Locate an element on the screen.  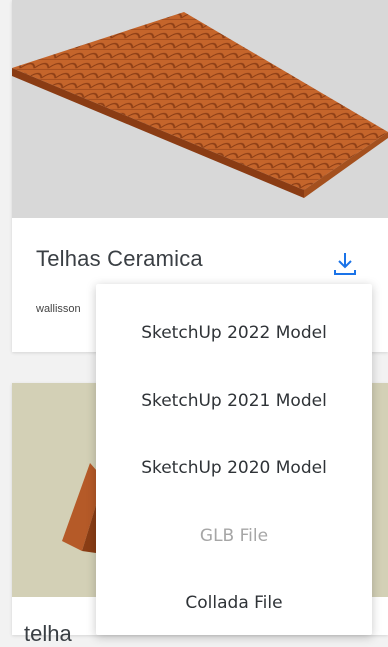
menu-item-sketchup-2021: SketchUp 2021 Model is located at coordinates (234, 401).